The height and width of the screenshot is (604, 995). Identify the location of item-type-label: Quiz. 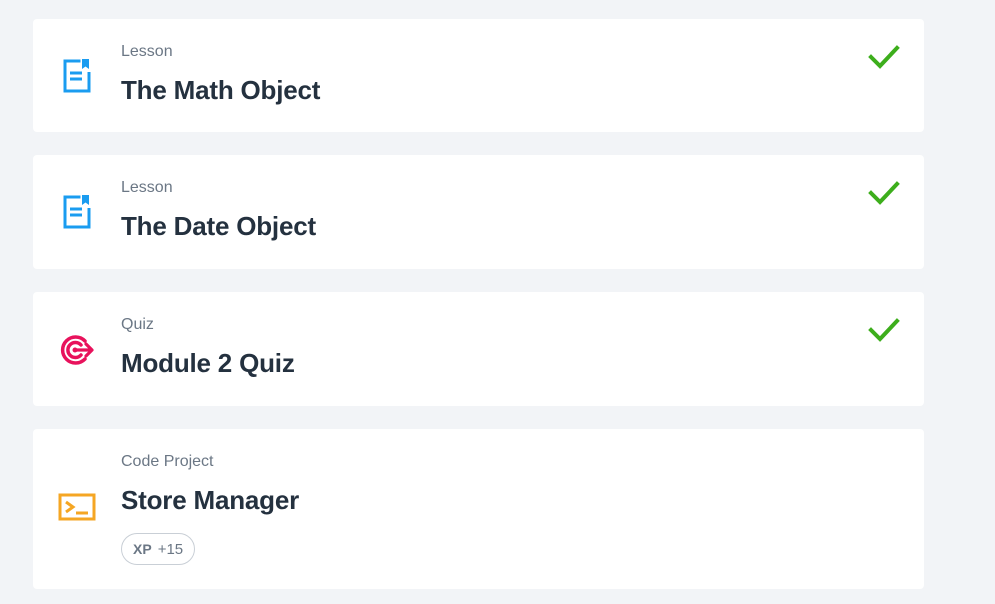
(137, 324).